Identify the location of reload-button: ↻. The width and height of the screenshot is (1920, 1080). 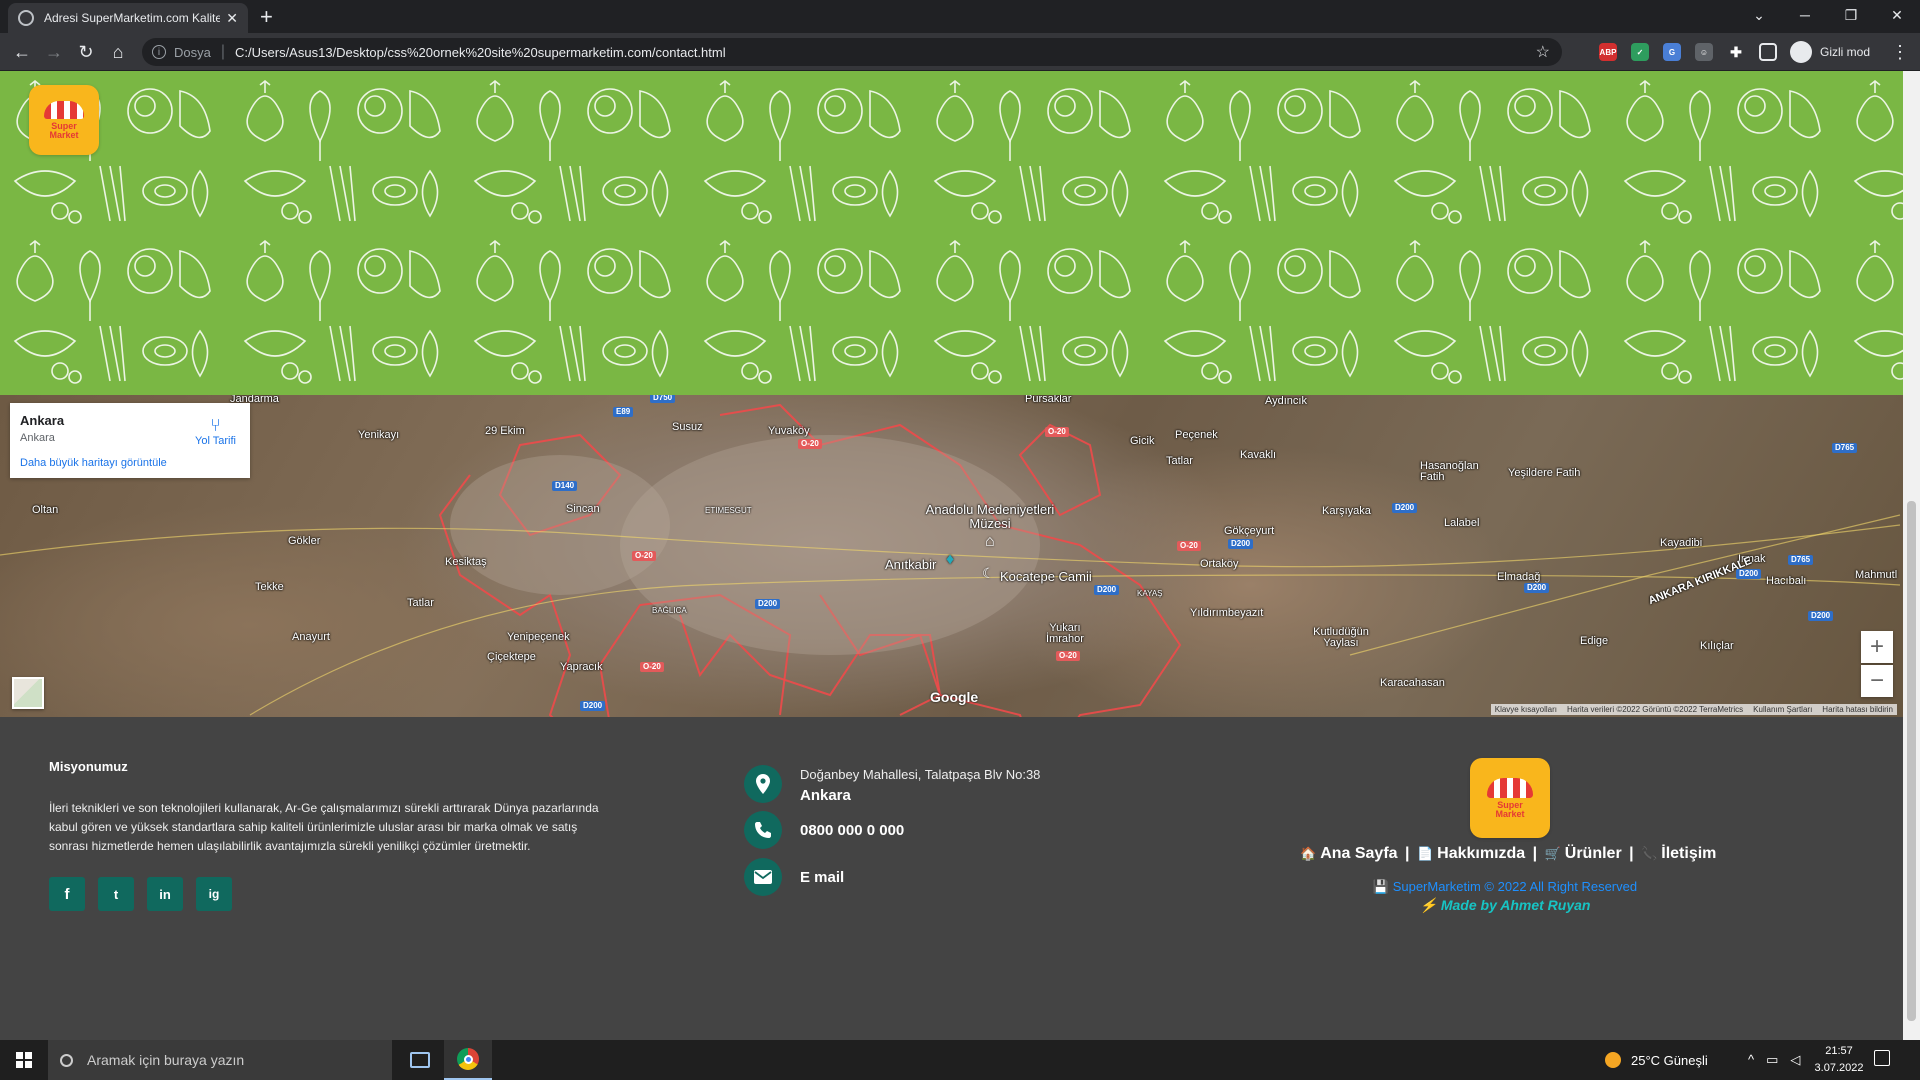
(86, 52).